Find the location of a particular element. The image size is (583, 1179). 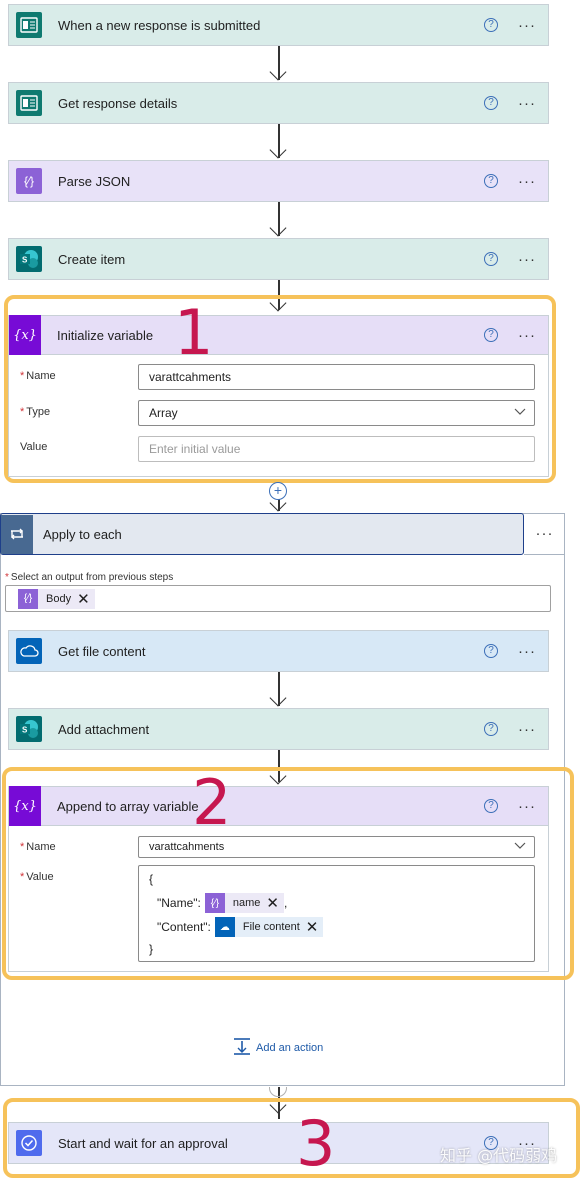

apply-to-each-header: Apply to each is located at coordinates (262, 534).